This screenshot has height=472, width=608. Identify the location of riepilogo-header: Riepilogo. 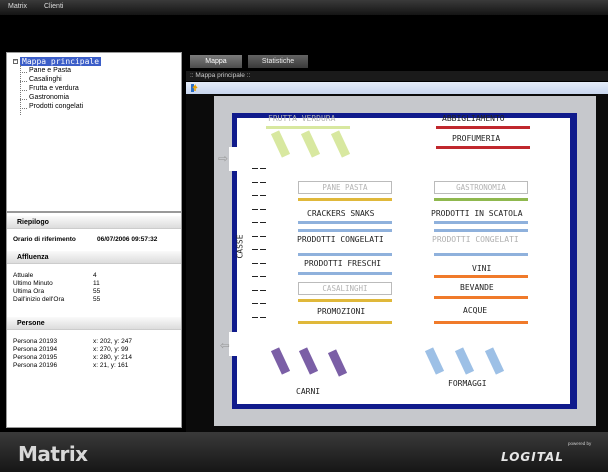
(94, 222).